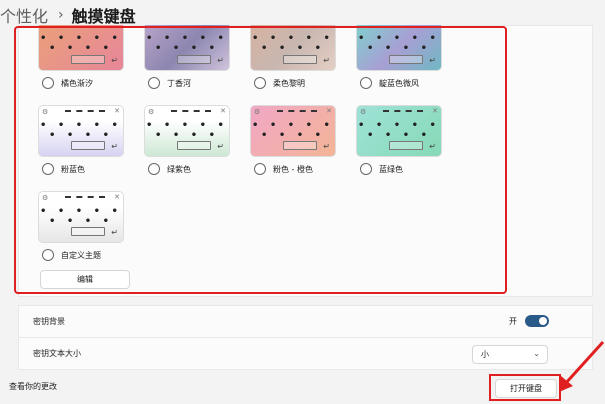 This screenshot has width=605, height=404. I want to click on theme-radio-row: 自定义主题, so click(93, 255).